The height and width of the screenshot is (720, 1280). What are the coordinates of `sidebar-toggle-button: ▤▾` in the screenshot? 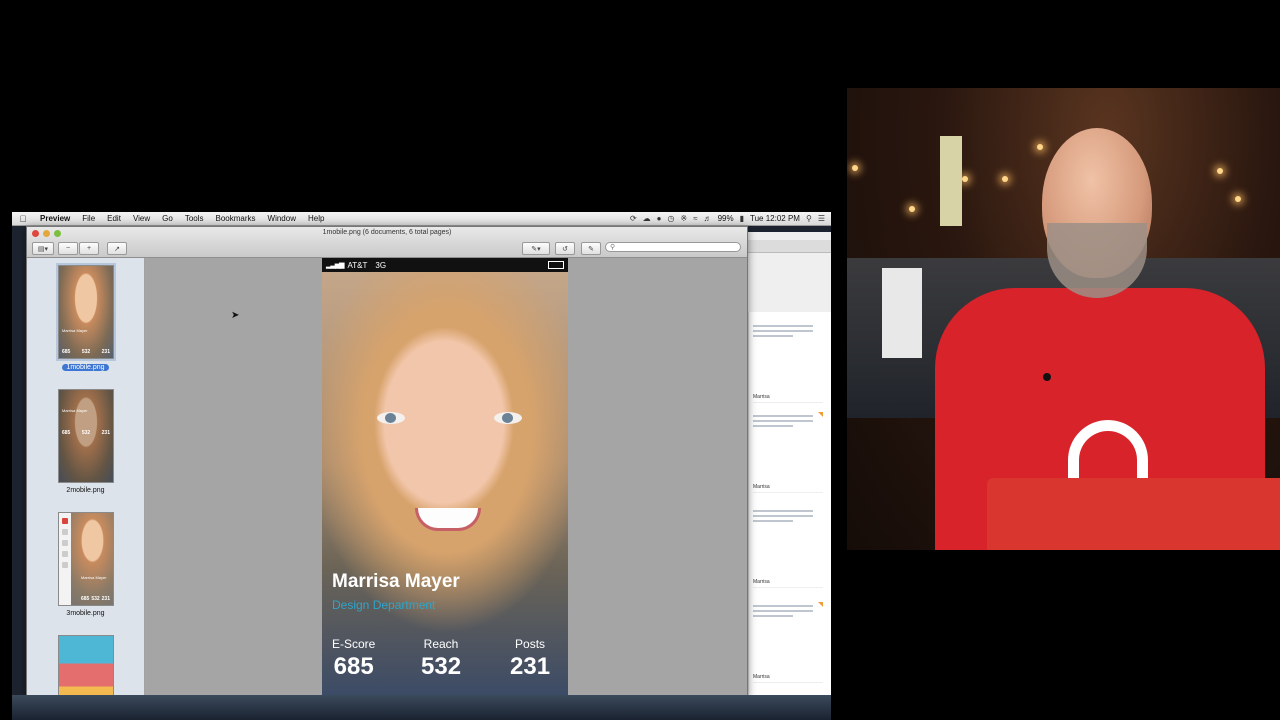 It's located at (43, 248).